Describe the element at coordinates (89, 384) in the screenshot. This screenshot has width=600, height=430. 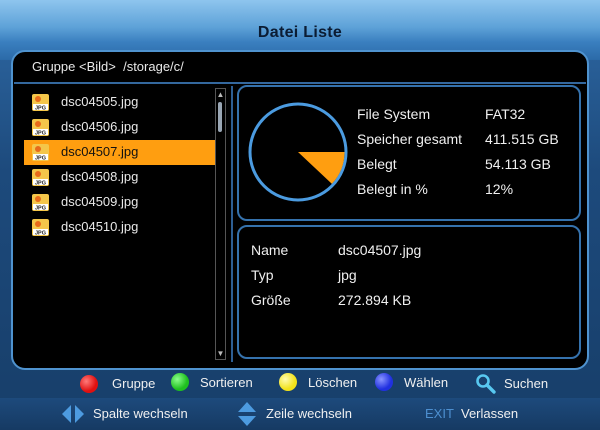
I see `red-button-icon` at that location.